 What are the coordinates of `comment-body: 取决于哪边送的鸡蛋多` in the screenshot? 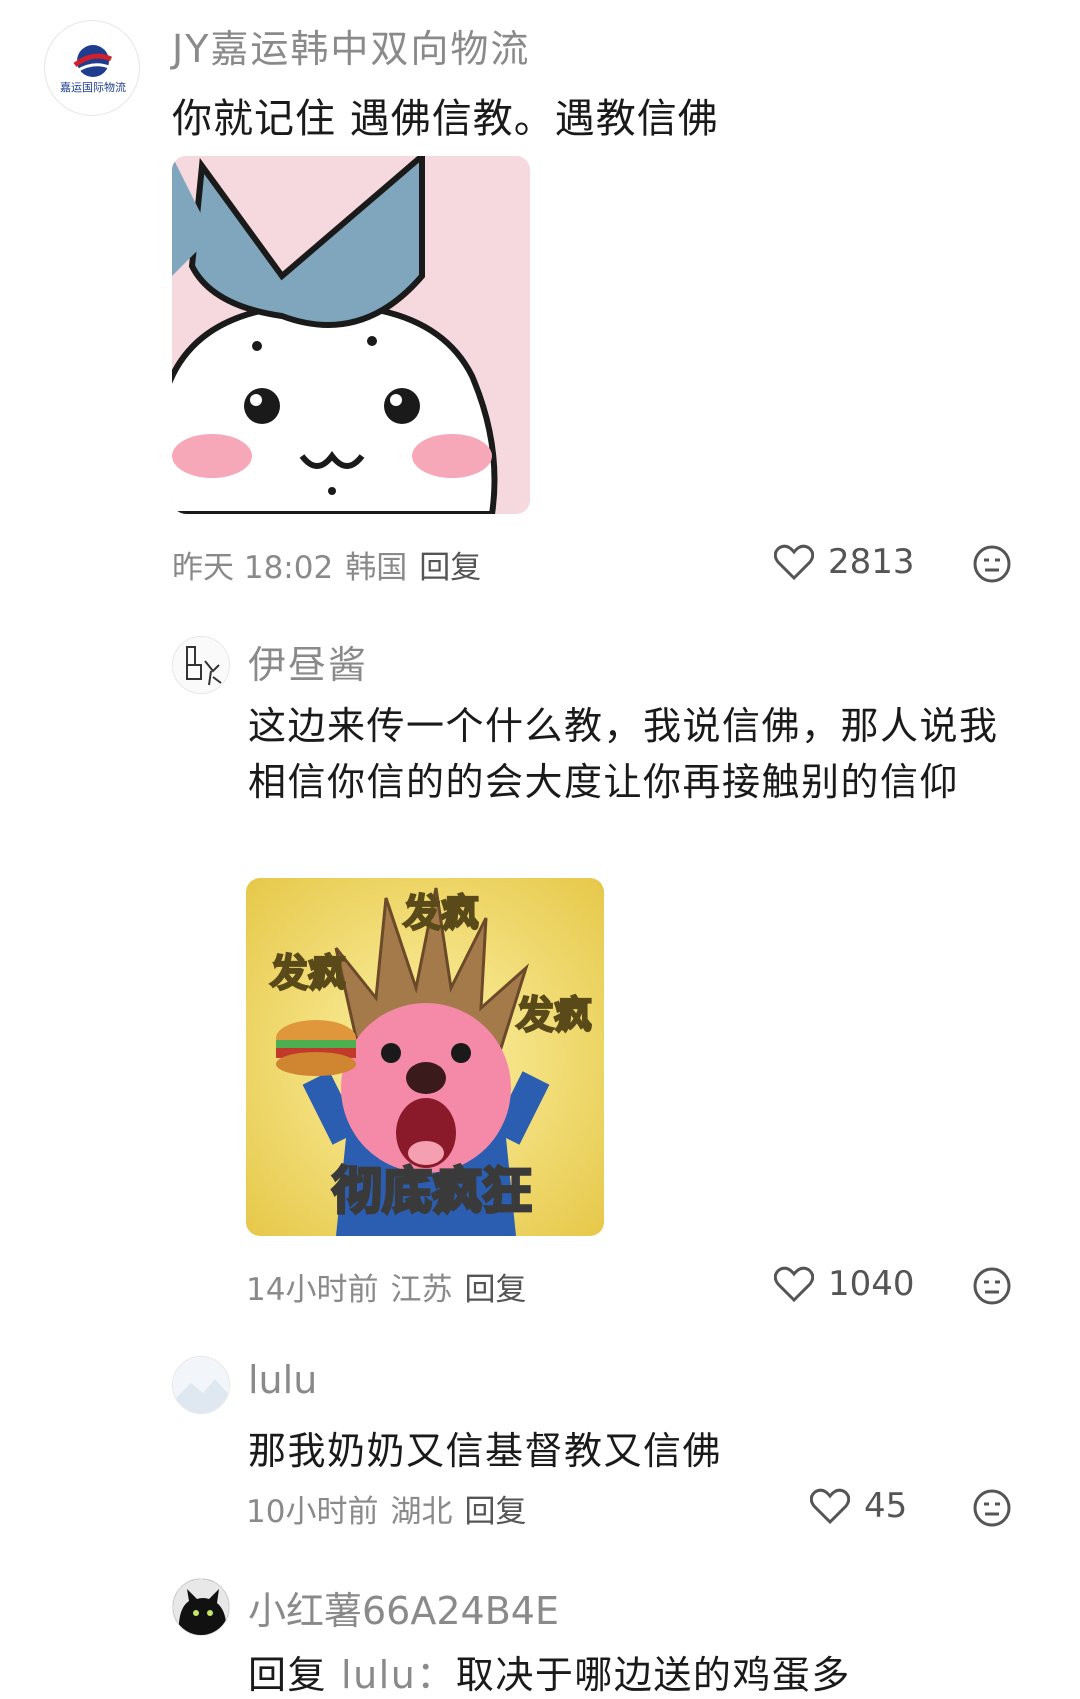 It's located at (653, 1675).